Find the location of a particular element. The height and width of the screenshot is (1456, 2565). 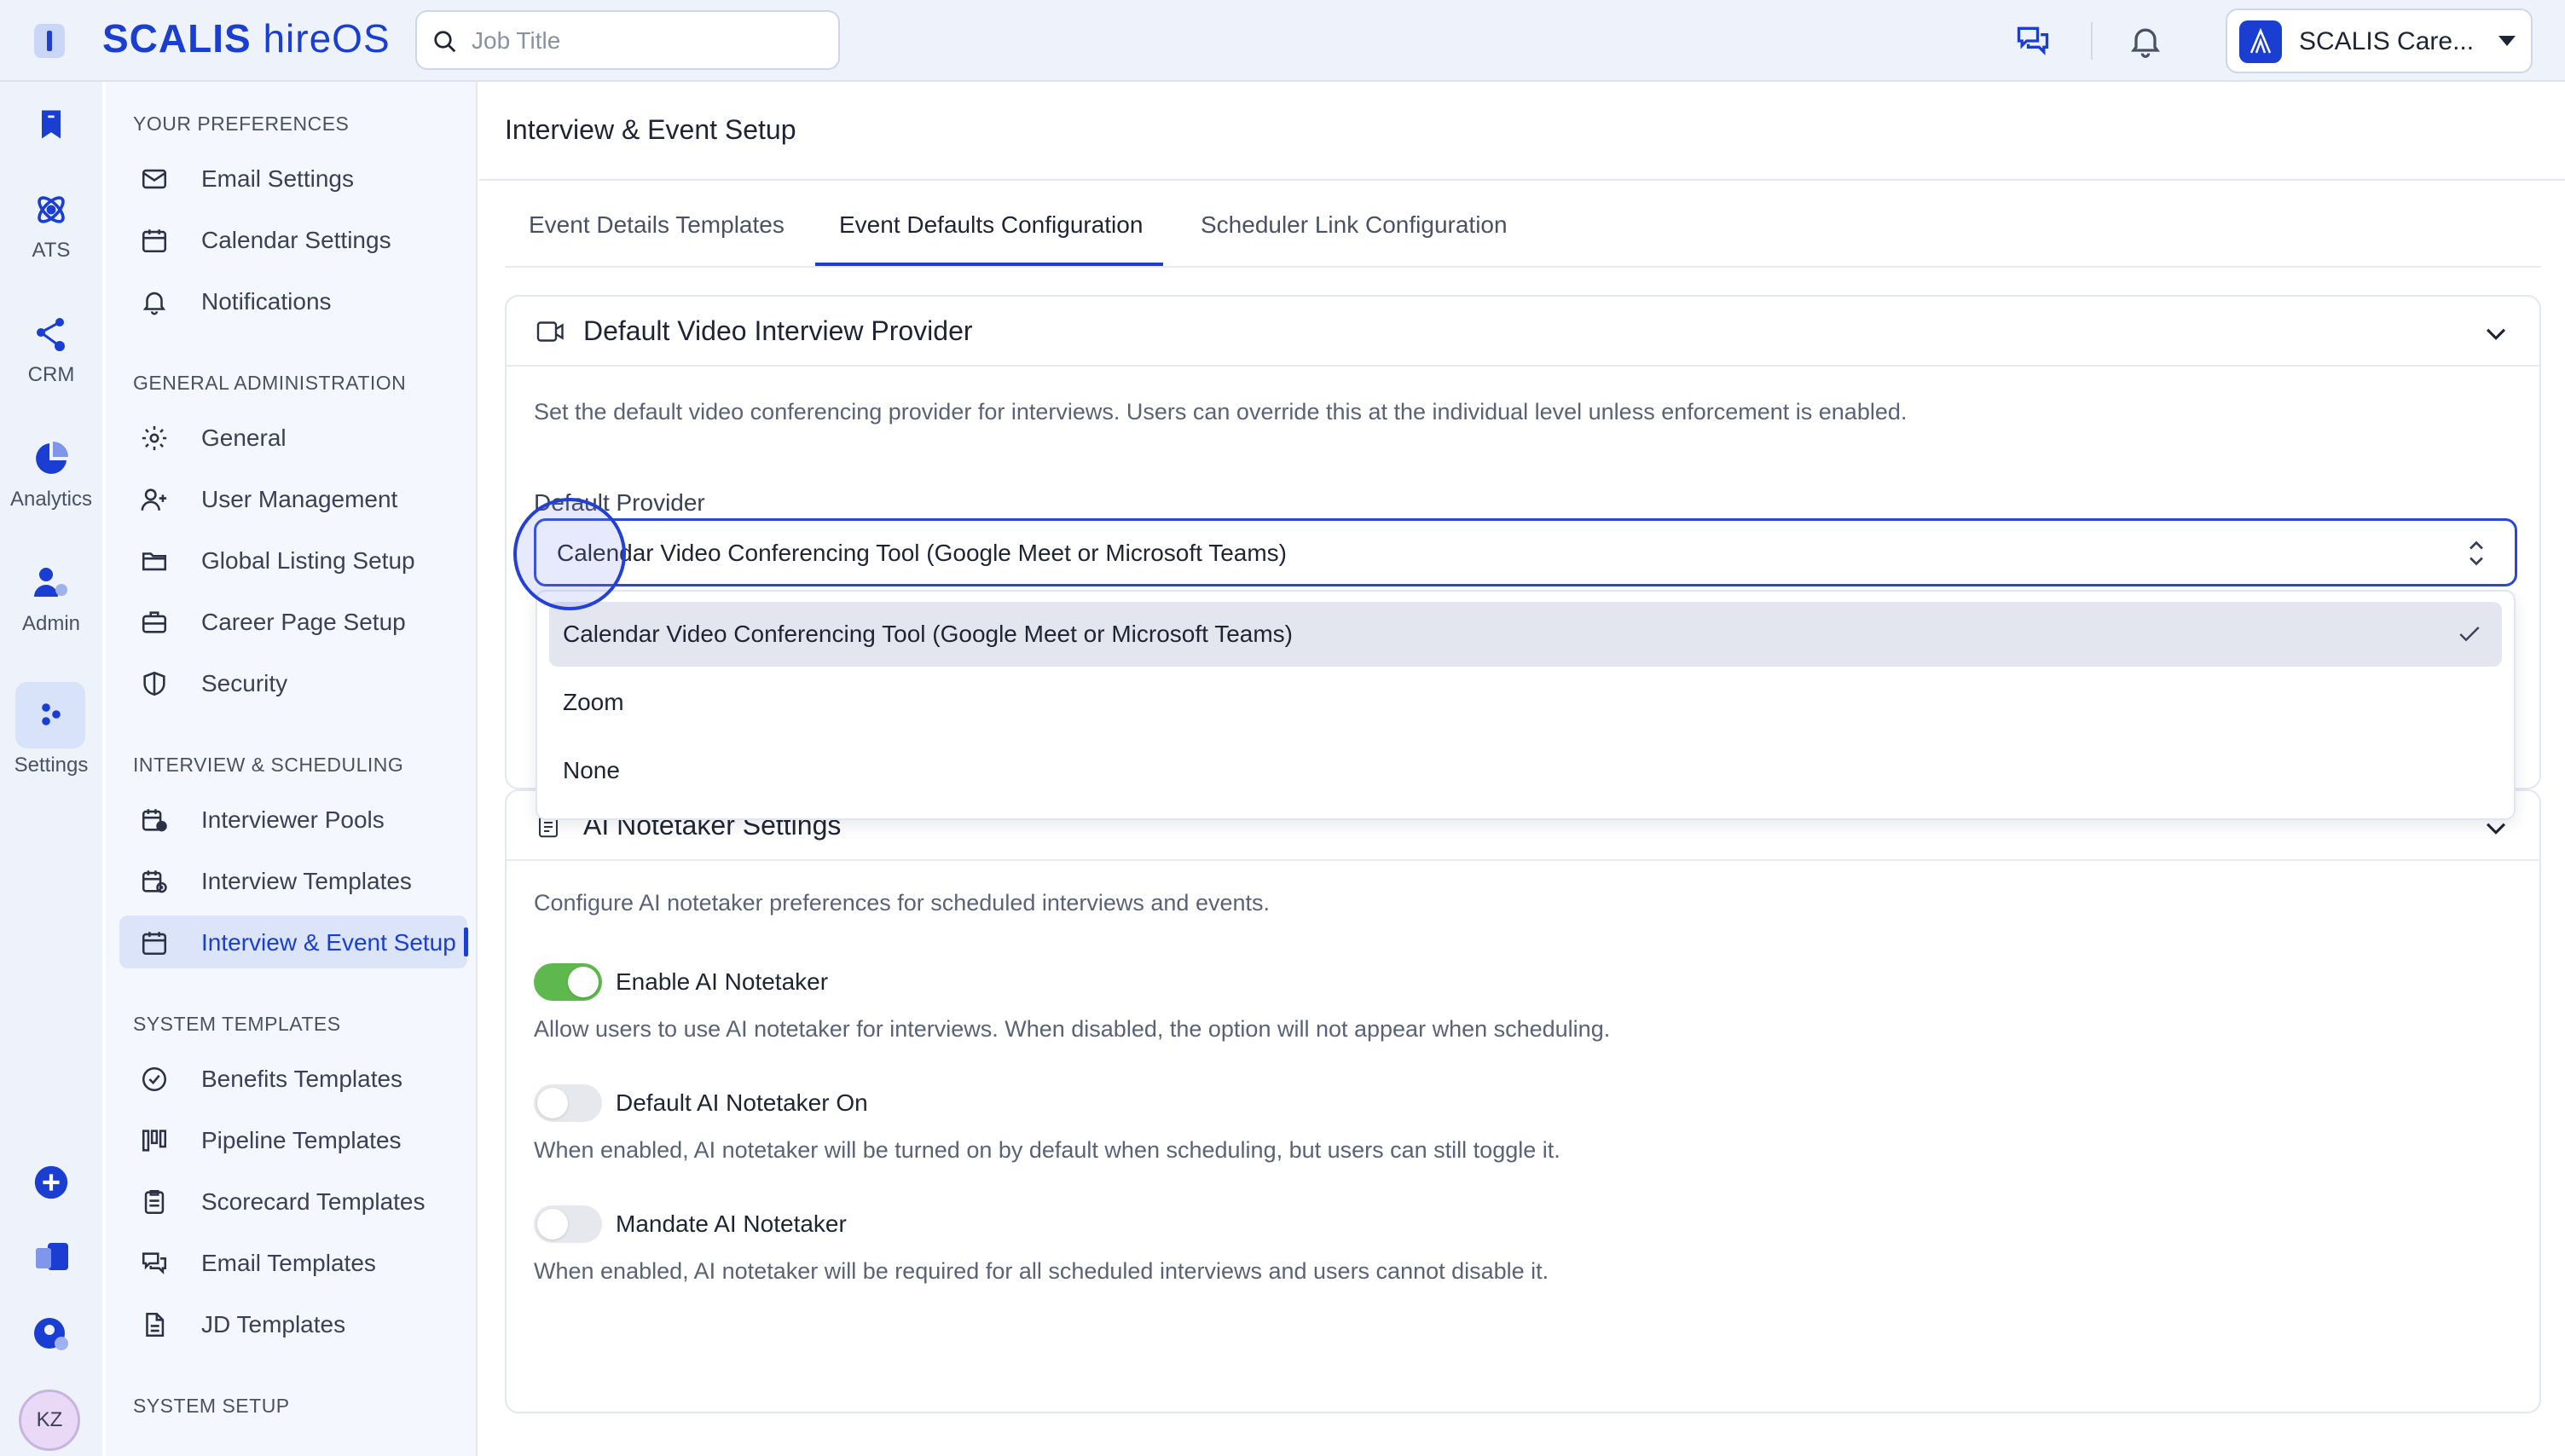

video-camera-icon is located at coordinates (550, 331).